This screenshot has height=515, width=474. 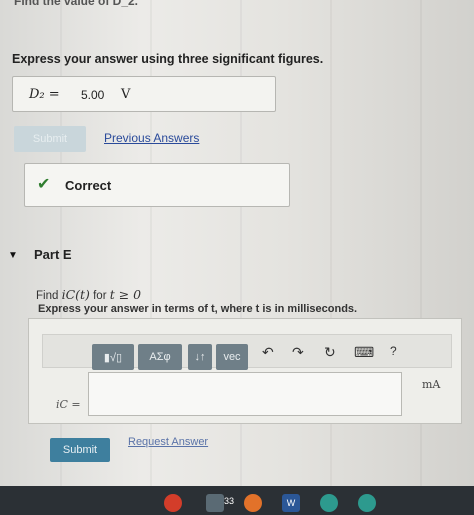 What do you see at coordinates (160, 357) in the screenshot?
I see `greek-symbols-button: ΑΣφ` at bounding box center [160, 357].